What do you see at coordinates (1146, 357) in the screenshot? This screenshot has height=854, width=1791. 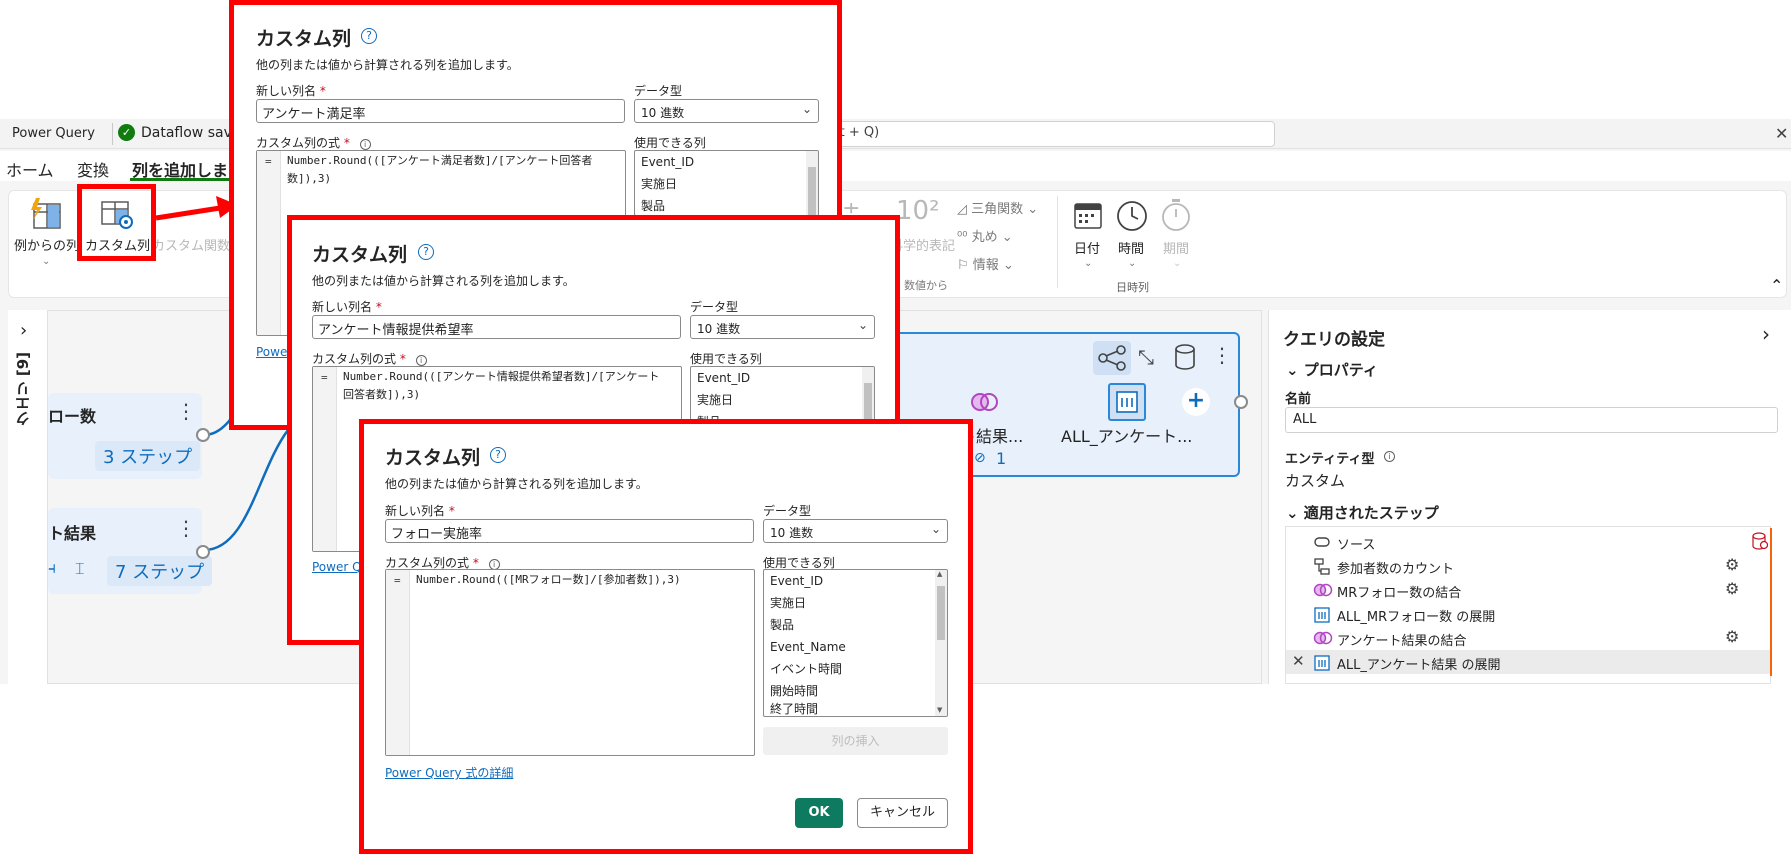 I see `collapse-icon: ⤡` at bounding box center [1146, 357].